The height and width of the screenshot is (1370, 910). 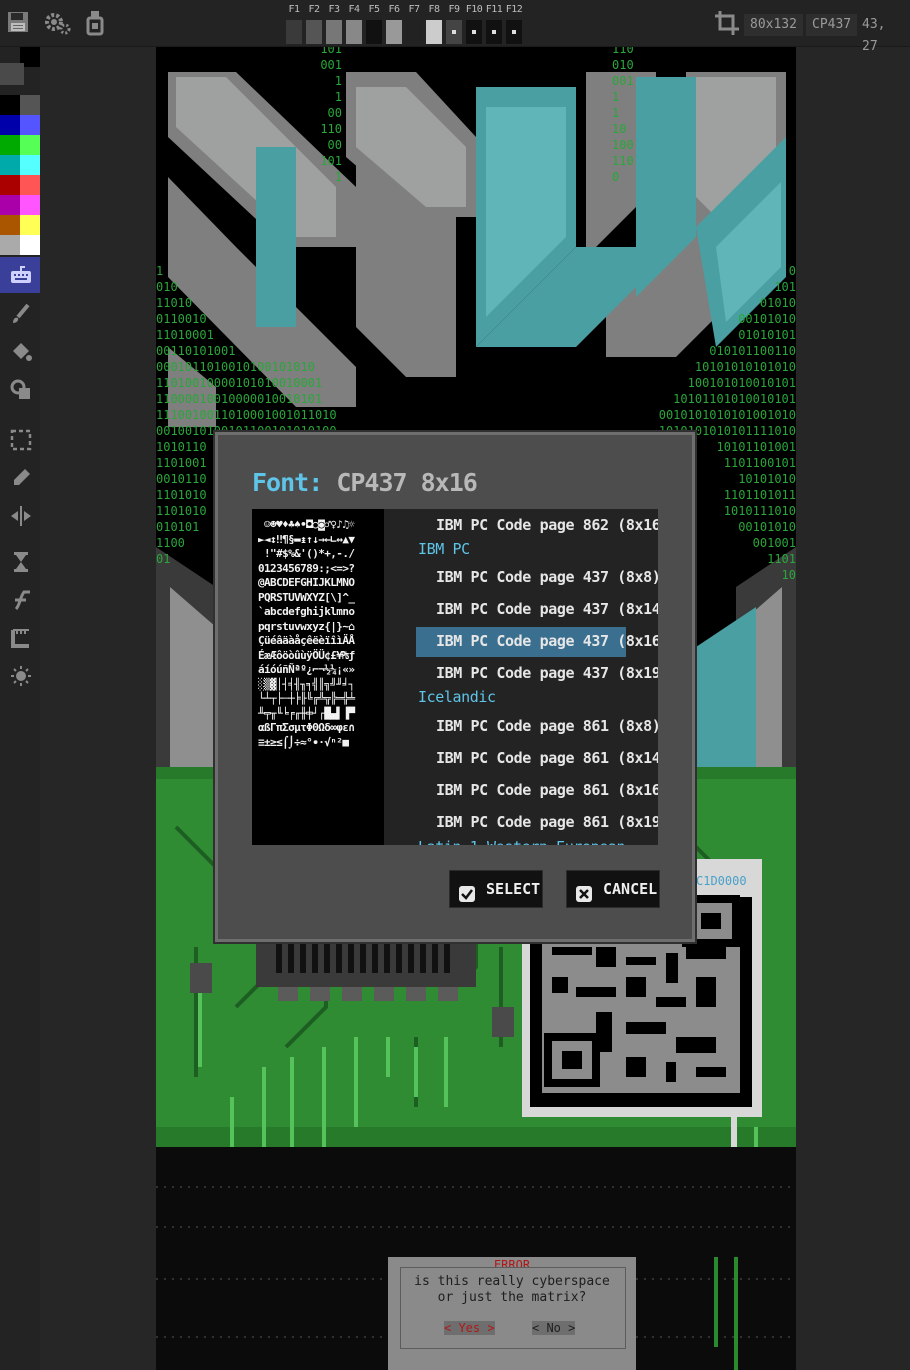 What do you see at coordinates (20, 351) in the screenshot?
I see `fill-tool` at bounding box center [20, 351].